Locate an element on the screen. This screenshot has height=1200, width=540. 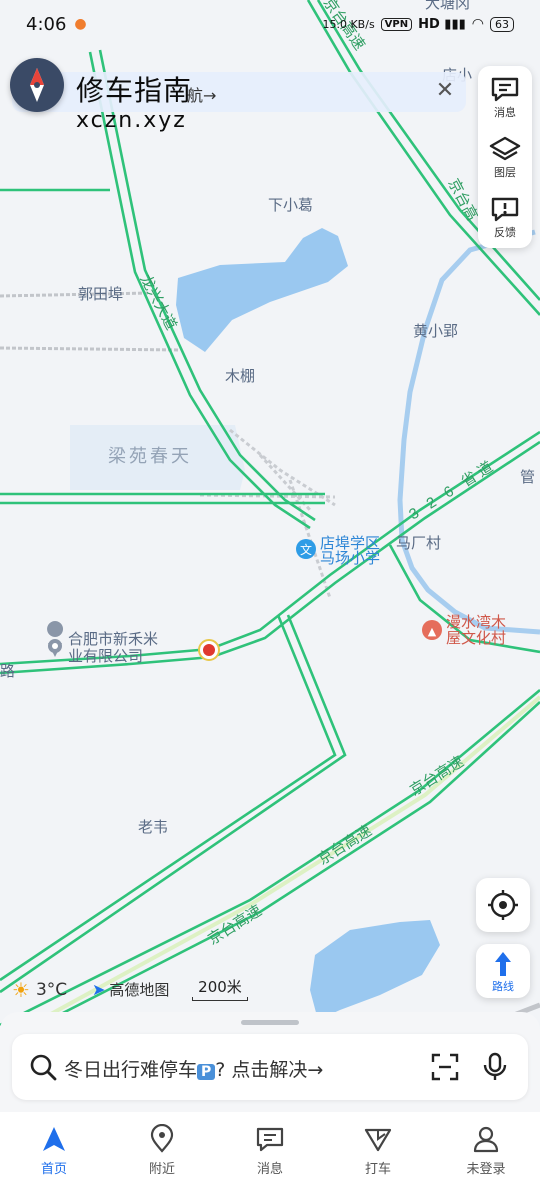
tab-messages: 消息 is located at coordinates (270, 1156).